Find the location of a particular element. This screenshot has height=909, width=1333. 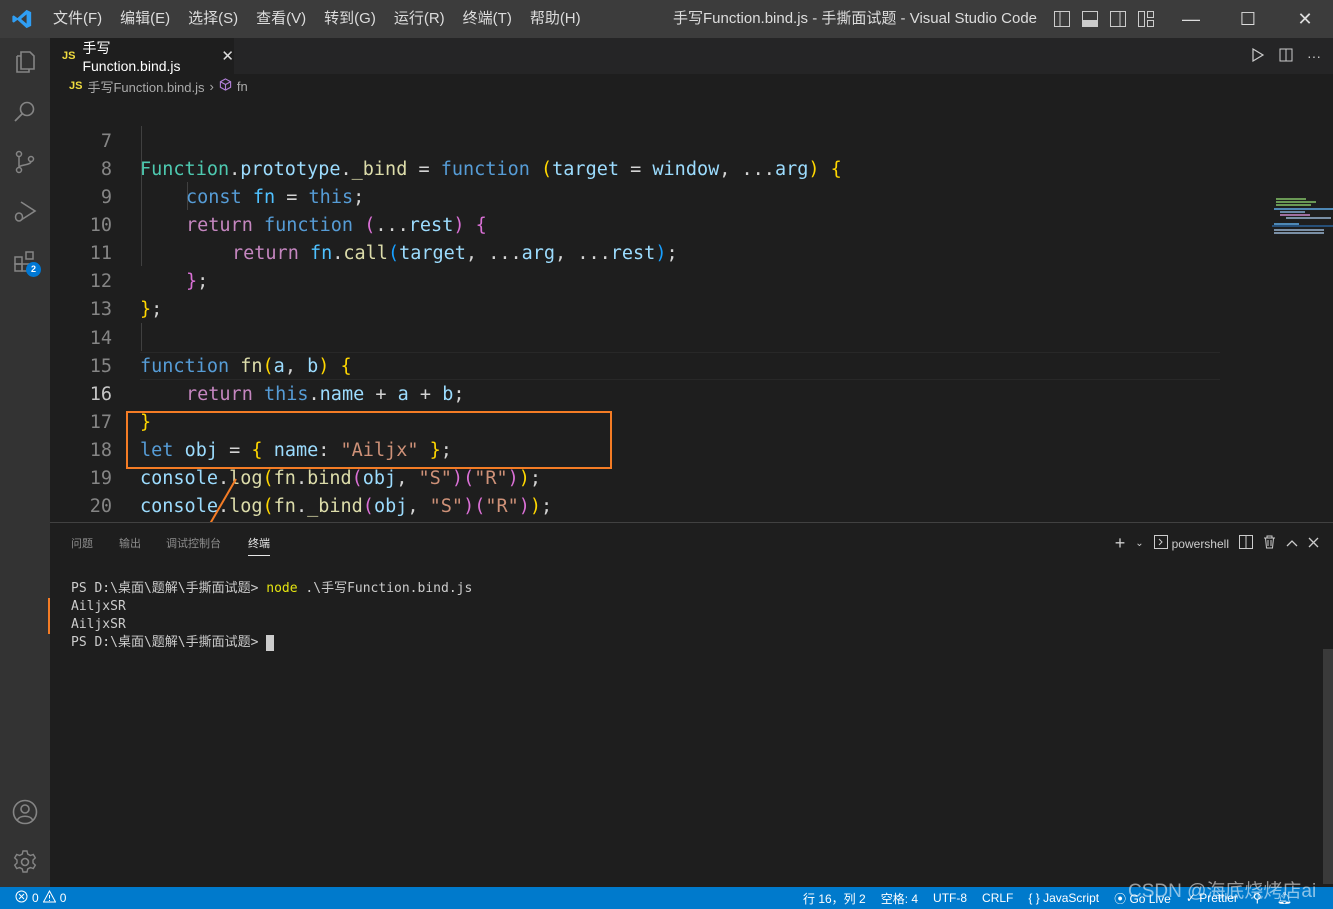

tab-label: 手写Function.bind.js is located at coordinates (131, 57).